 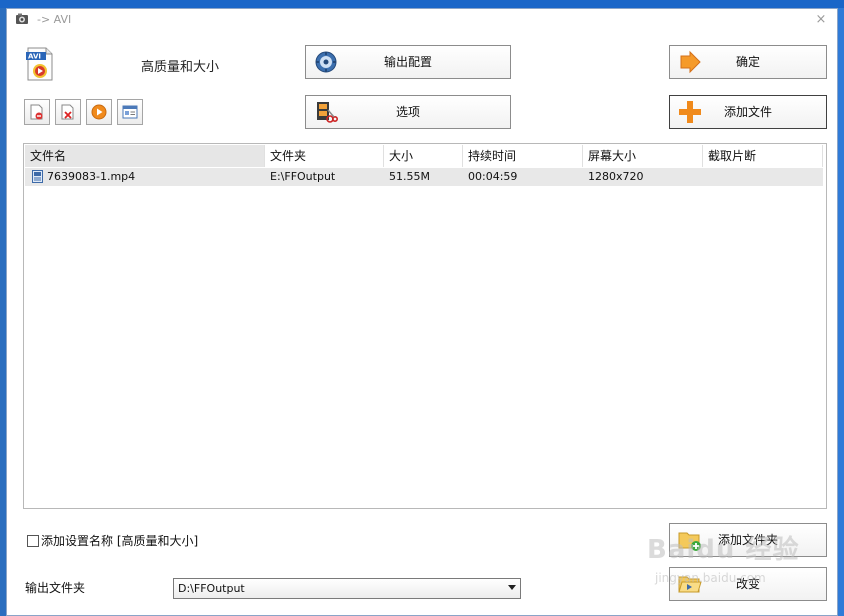 What do you see at coordinates (523, 156) in the screenshot?
I see `column-header-duration: 持续时间` at bounding box center [523, 156].